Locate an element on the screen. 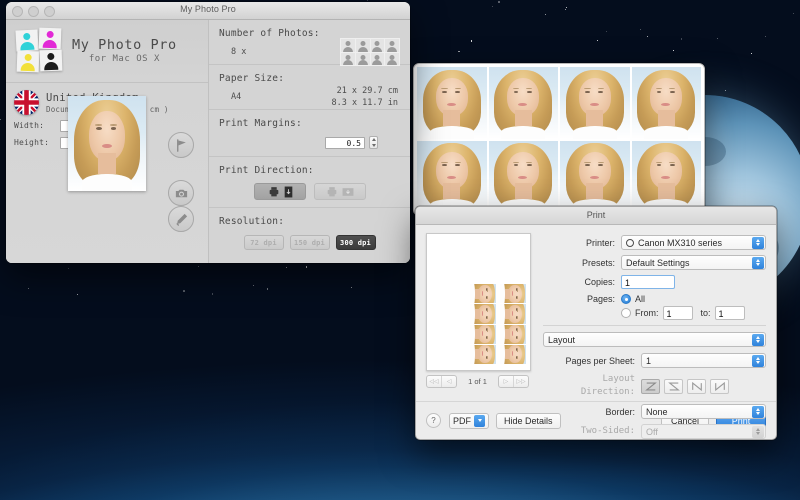 Image resolution: width=800 pixels, height=500 pixels. pages-to-label: to: is located at coordinates (705, 313).